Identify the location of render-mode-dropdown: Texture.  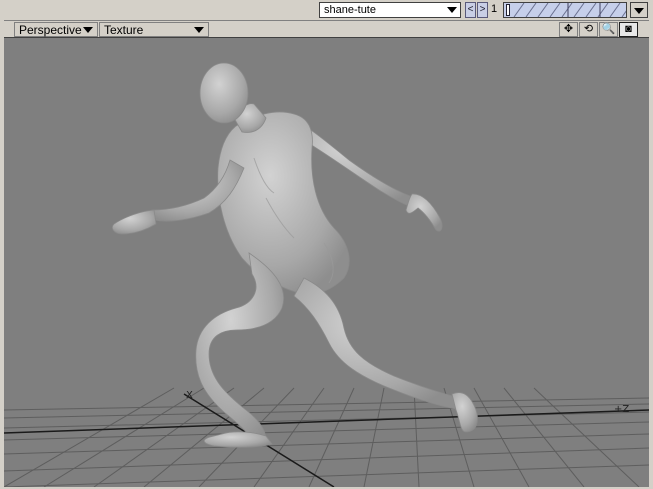
(154, 29).